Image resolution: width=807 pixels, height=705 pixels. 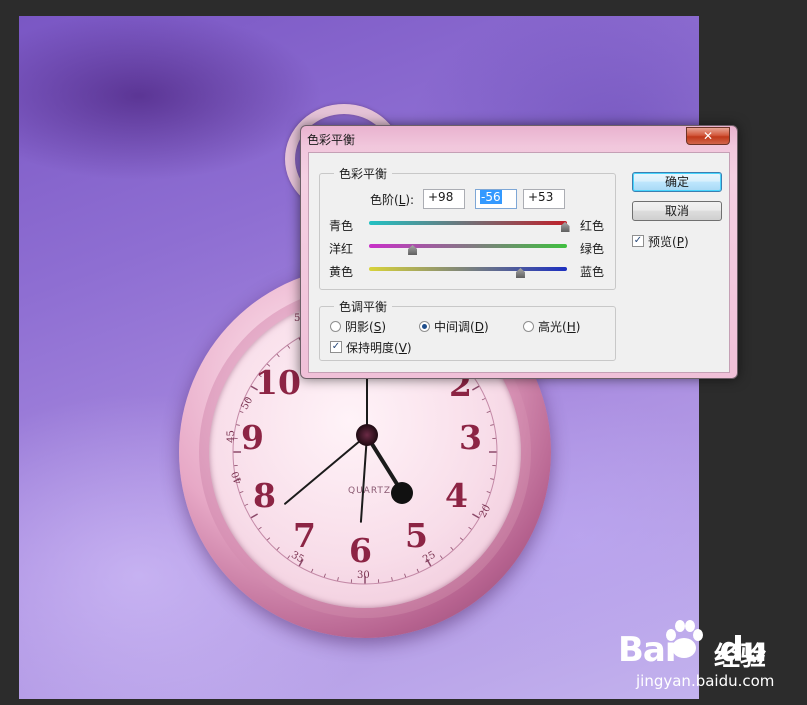 I want to click on preview-label-key: P, so click(x=680, y=242).